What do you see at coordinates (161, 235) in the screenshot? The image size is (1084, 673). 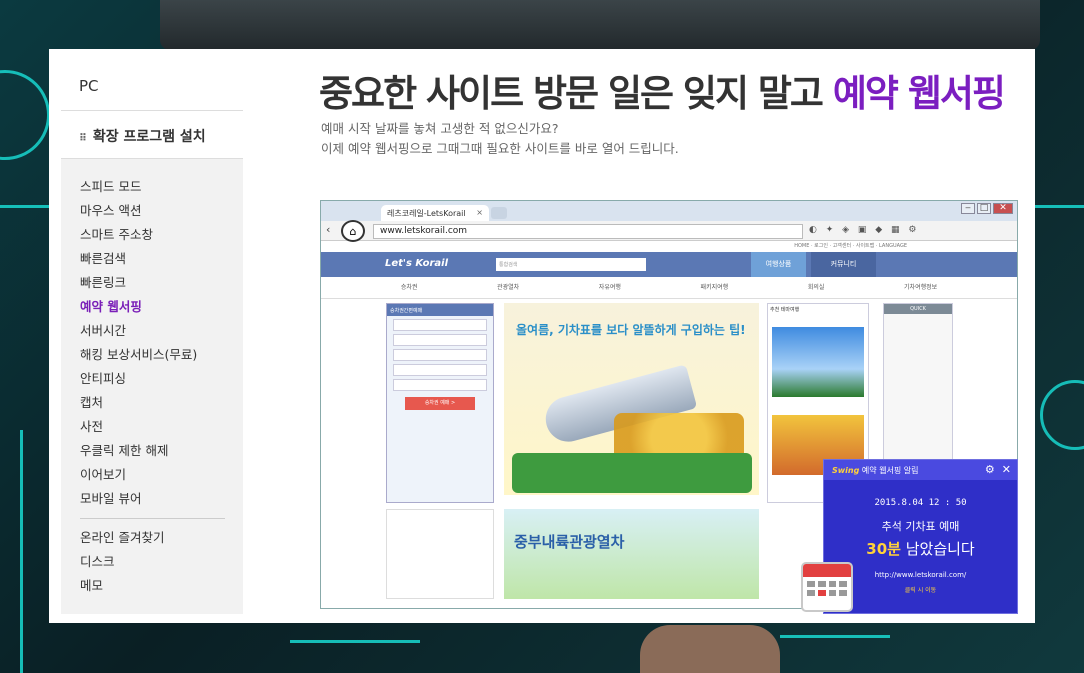 I see `sidebar-item-smart-address: 스마트 주소창` at bounding box center [161, 235].